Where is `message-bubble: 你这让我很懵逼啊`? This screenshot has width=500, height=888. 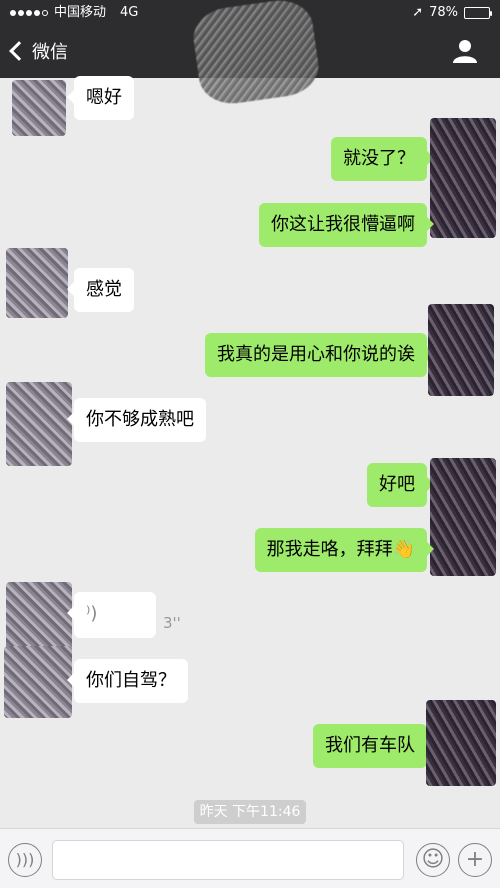
message-bubble: 你这让我很懵逼啊 is located at coordinates (346, 225).